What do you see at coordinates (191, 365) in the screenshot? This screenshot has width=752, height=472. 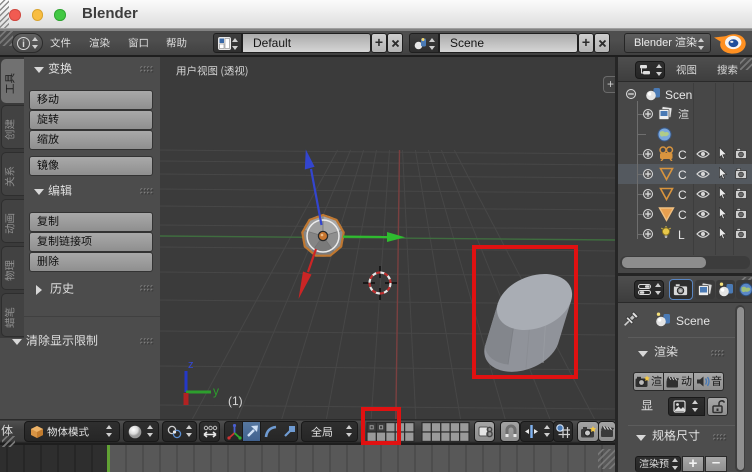 I see `svg-text: z` at bounding box center [191, 365].